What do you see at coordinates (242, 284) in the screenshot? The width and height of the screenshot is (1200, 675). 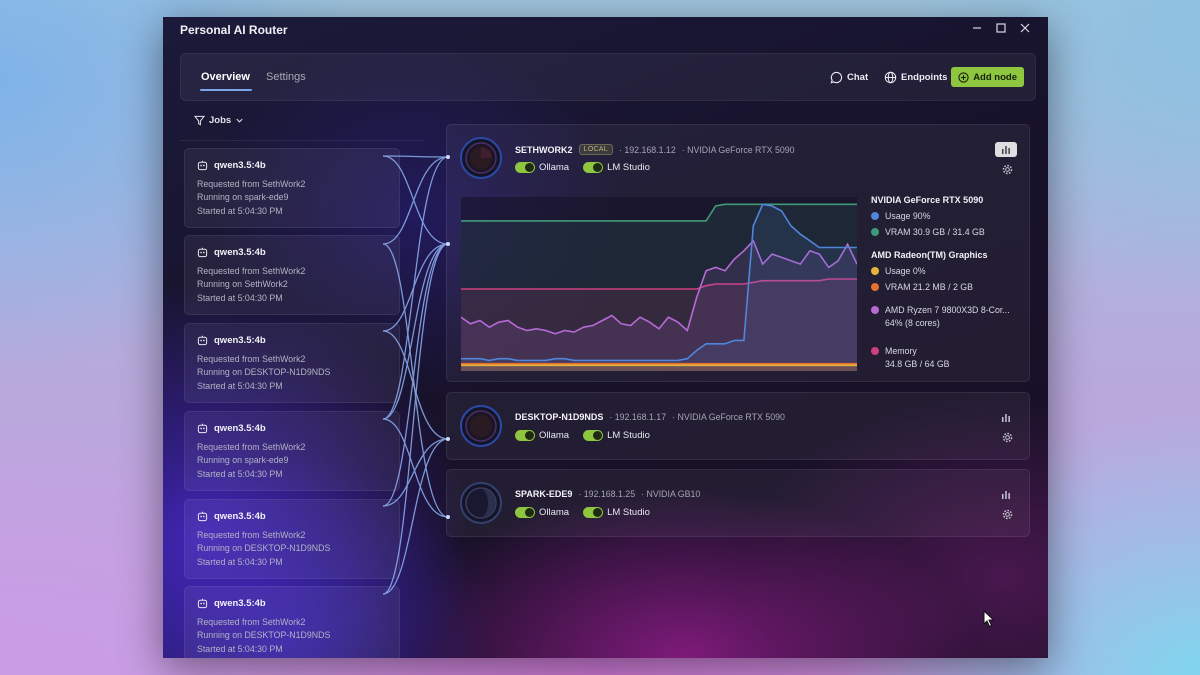 I see `job-running: Running on SethWork2` at bounding box center [242, 284].